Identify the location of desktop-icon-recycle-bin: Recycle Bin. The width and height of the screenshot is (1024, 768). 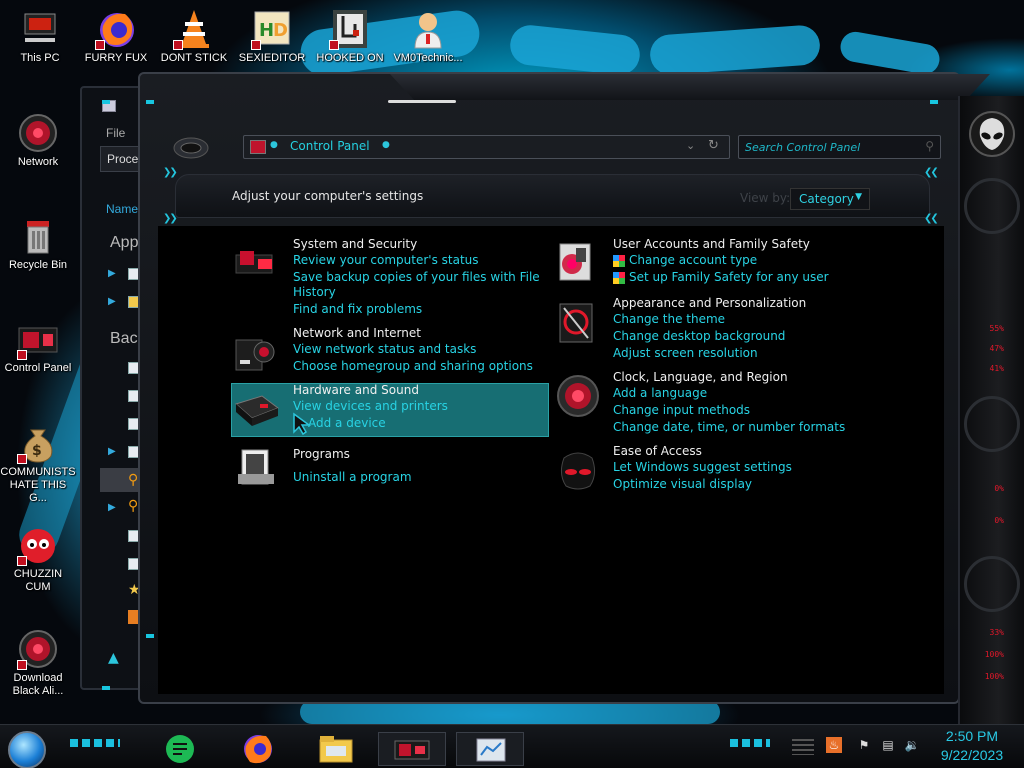
(38, 243).